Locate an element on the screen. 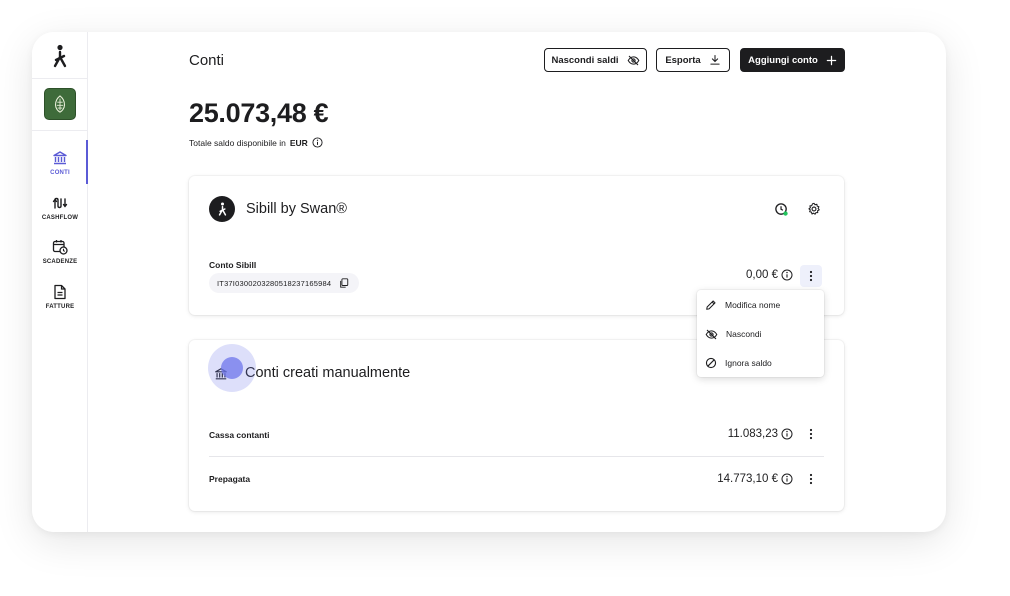 The height and width of the screenshot is (596, 1010). clock-icon is located at coordinates (781, 209).